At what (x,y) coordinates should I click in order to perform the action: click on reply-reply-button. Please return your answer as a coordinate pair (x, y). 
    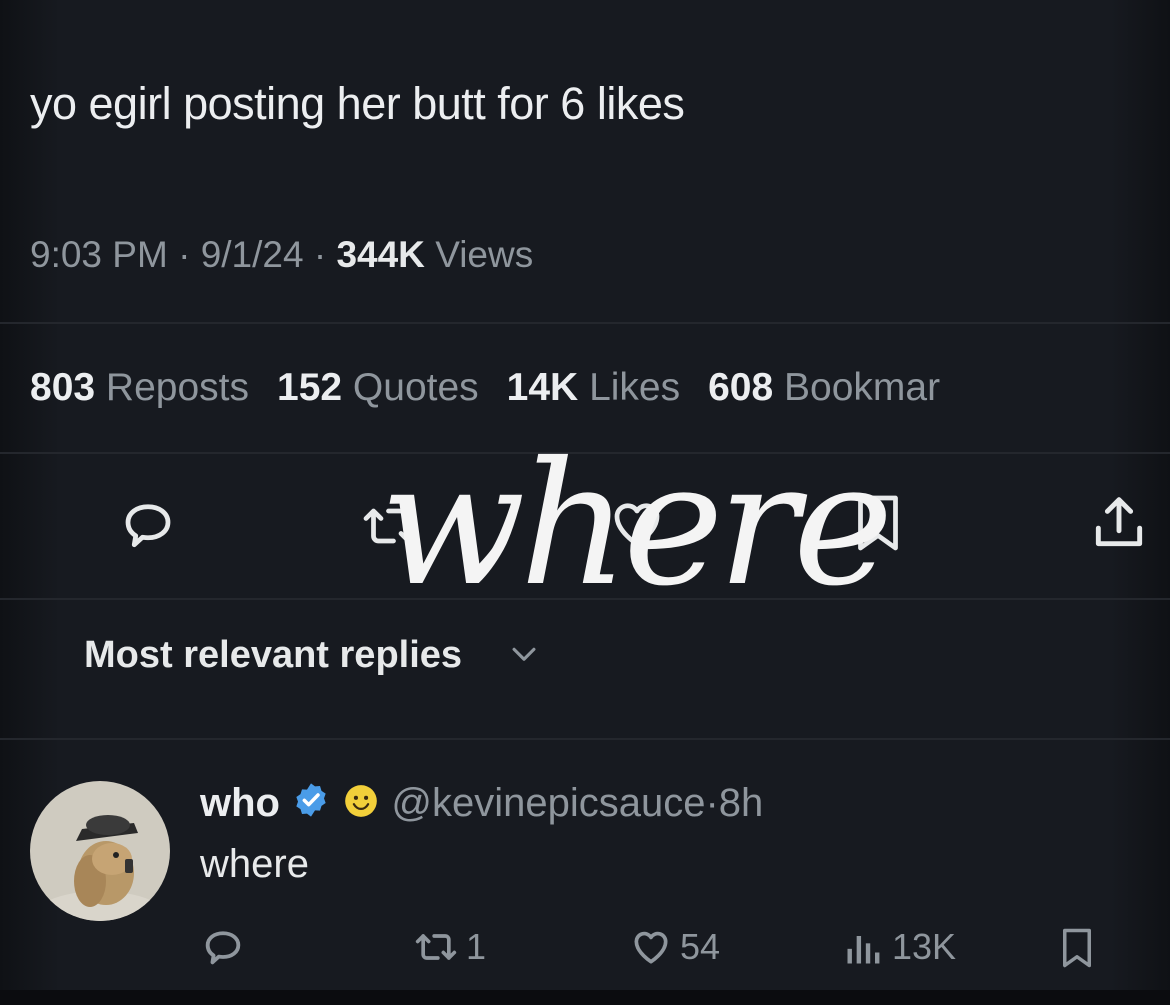
    Looking at the image, I should click on (226, 948).